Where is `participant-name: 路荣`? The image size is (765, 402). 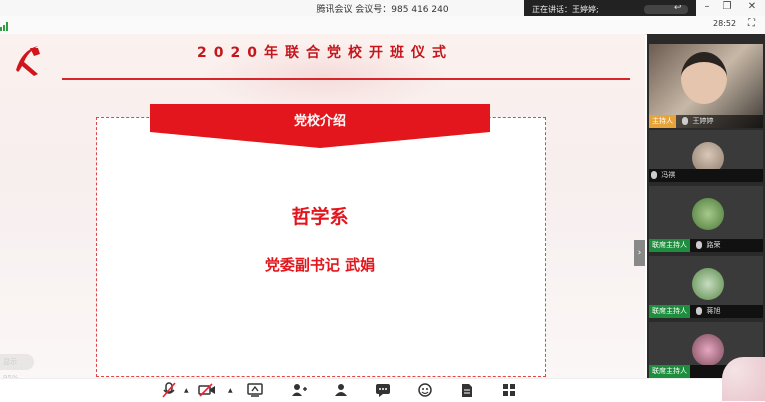
participant-name: 路荣 is located at coordinates (713, 245).